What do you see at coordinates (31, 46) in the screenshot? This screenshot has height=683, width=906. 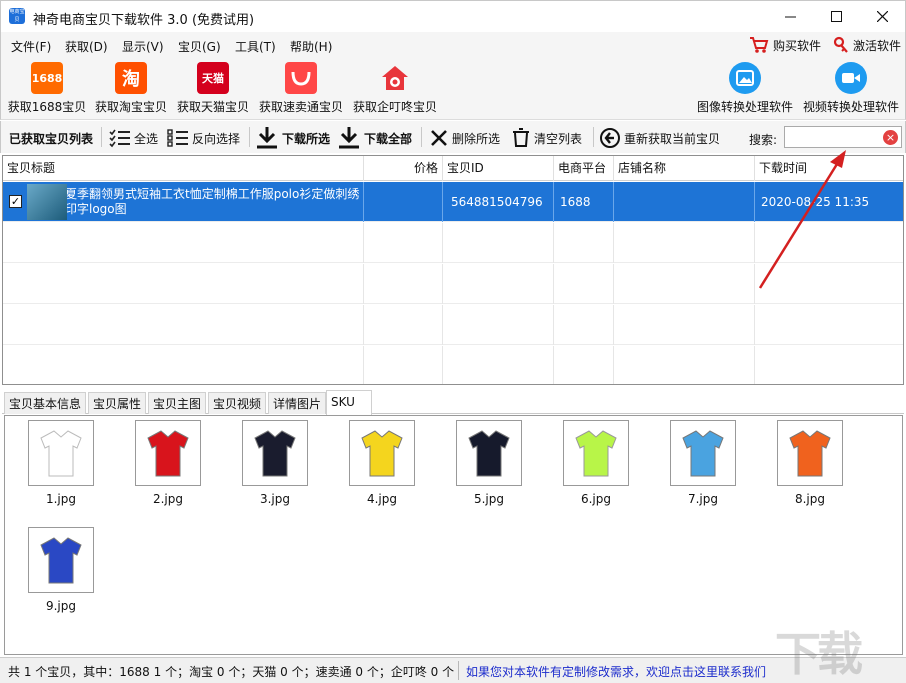 I see `menu-file: 文件(F)` at bounding box center [31, 46].